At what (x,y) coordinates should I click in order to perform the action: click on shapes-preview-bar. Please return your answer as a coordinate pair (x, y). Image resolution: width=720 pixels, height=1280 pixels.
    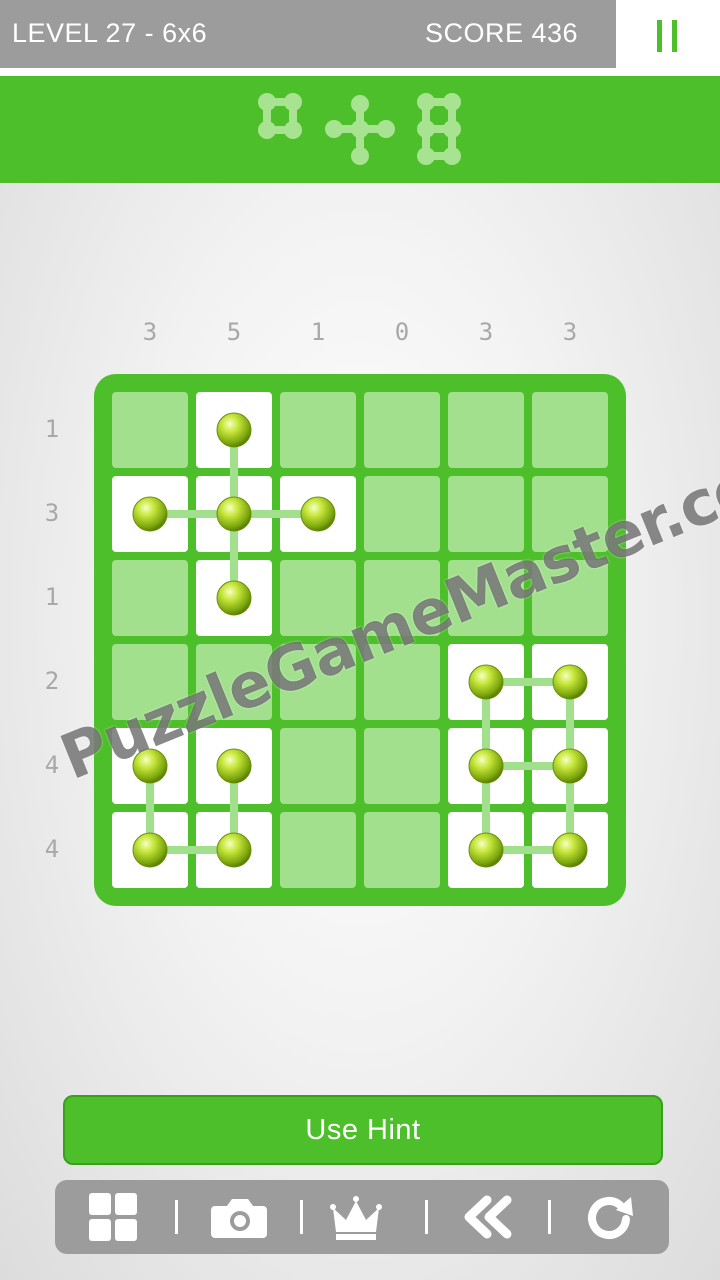
    Looking at the image, I should click on (360, 129).